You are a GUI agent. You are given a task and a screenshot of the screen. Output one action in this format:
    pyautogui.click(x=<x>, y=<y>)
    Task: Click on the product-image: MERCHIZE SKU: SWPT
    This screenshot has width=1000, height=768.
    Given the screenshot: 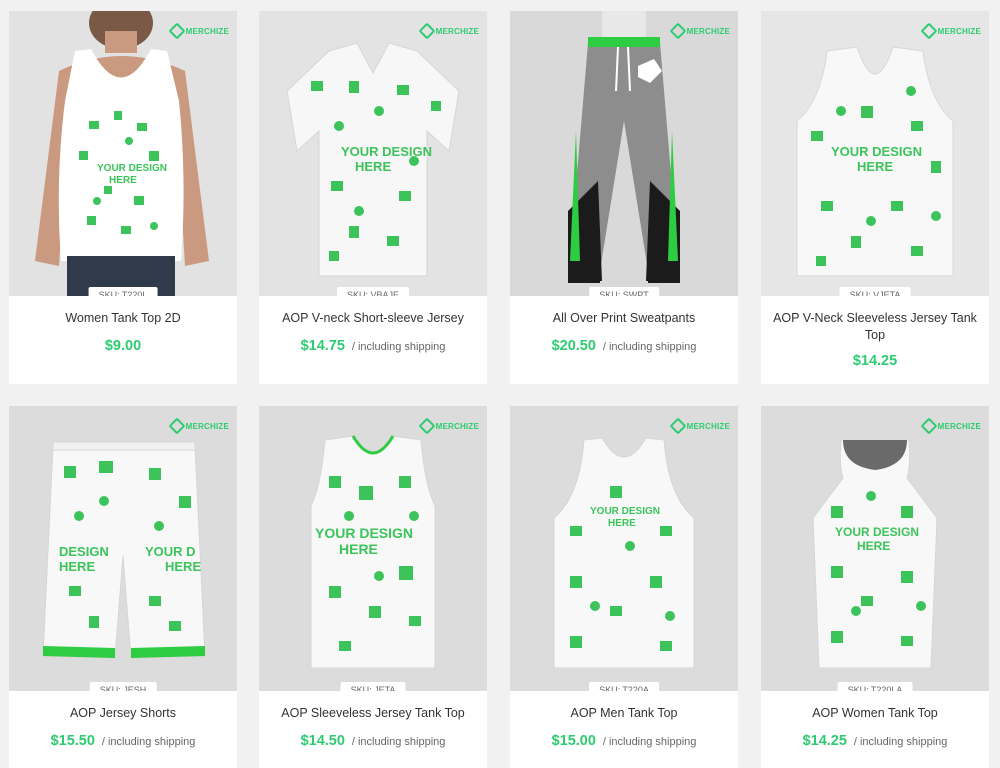 What is the action you would take?
    pyautogui.click(x=624, y=153)
    